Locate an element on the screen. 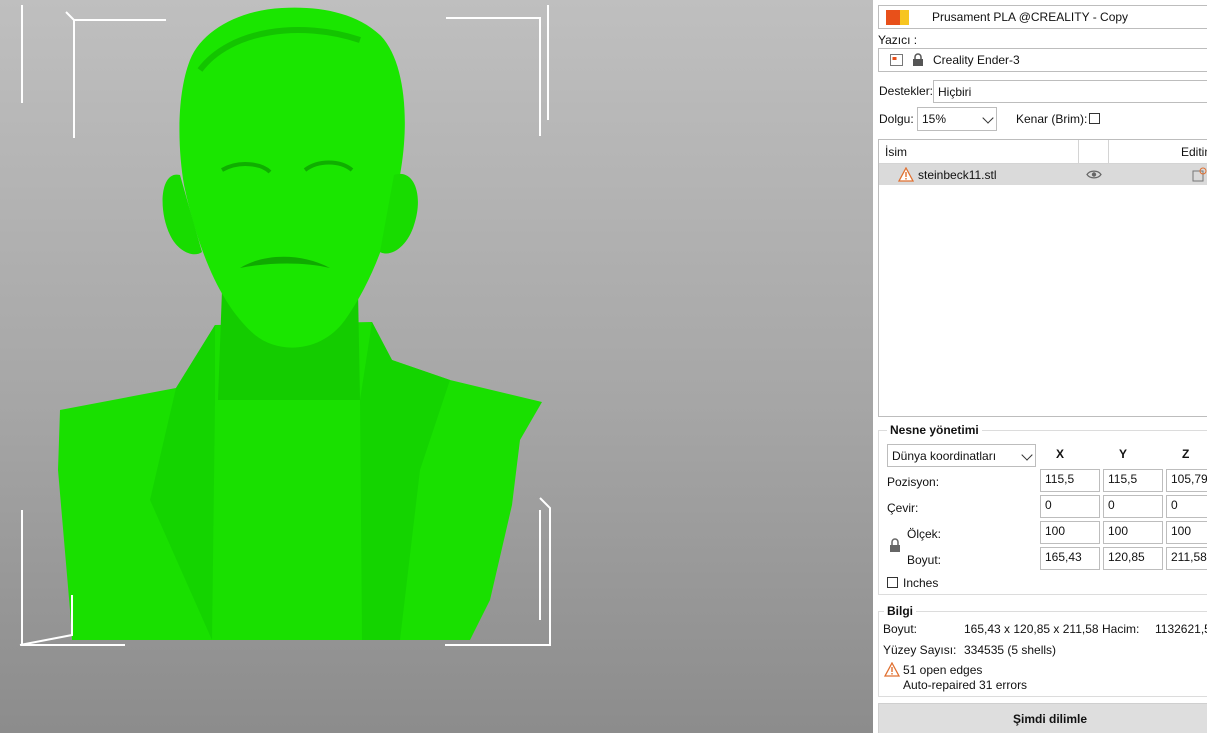 The image size is (1207, 733). object-name: steinbeck11.stl is located at coordinates (957, 175).